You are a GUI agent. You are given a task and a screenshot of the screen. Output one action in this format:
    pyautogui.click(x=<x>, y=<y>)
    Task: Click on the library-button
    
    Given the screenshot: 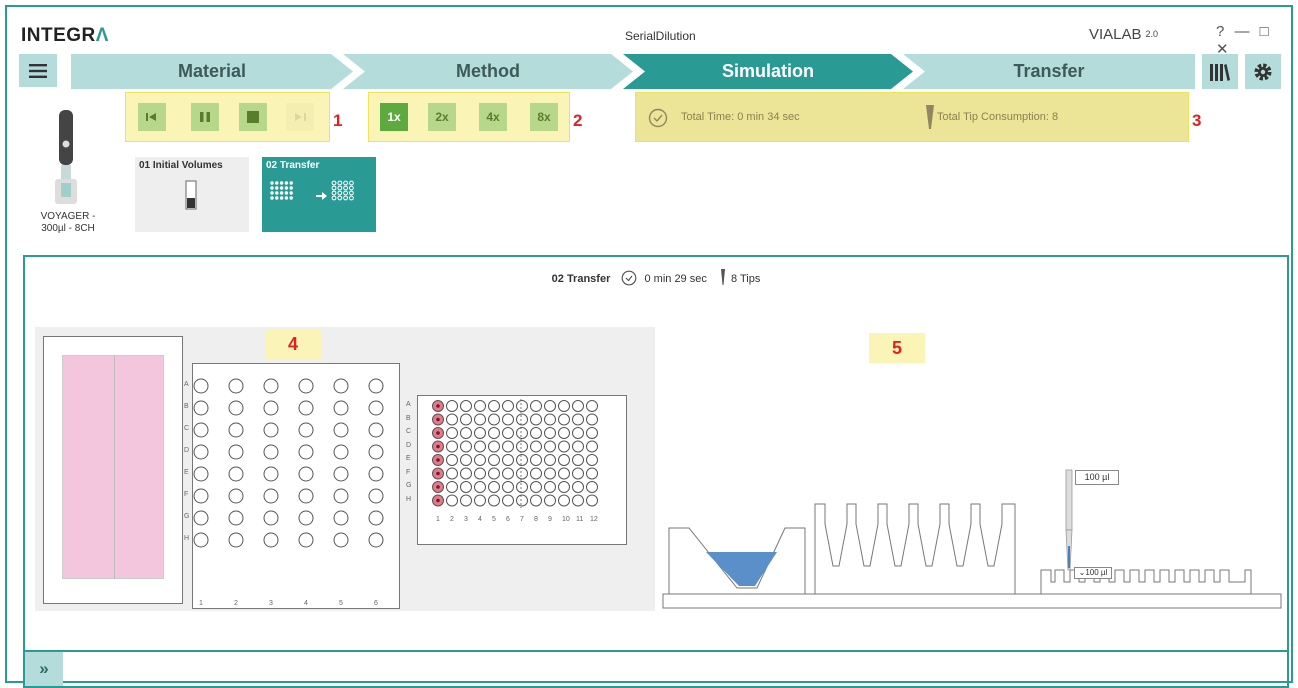 What is the action you would take?
    pyautogui.click(x=1220, y=71)
    